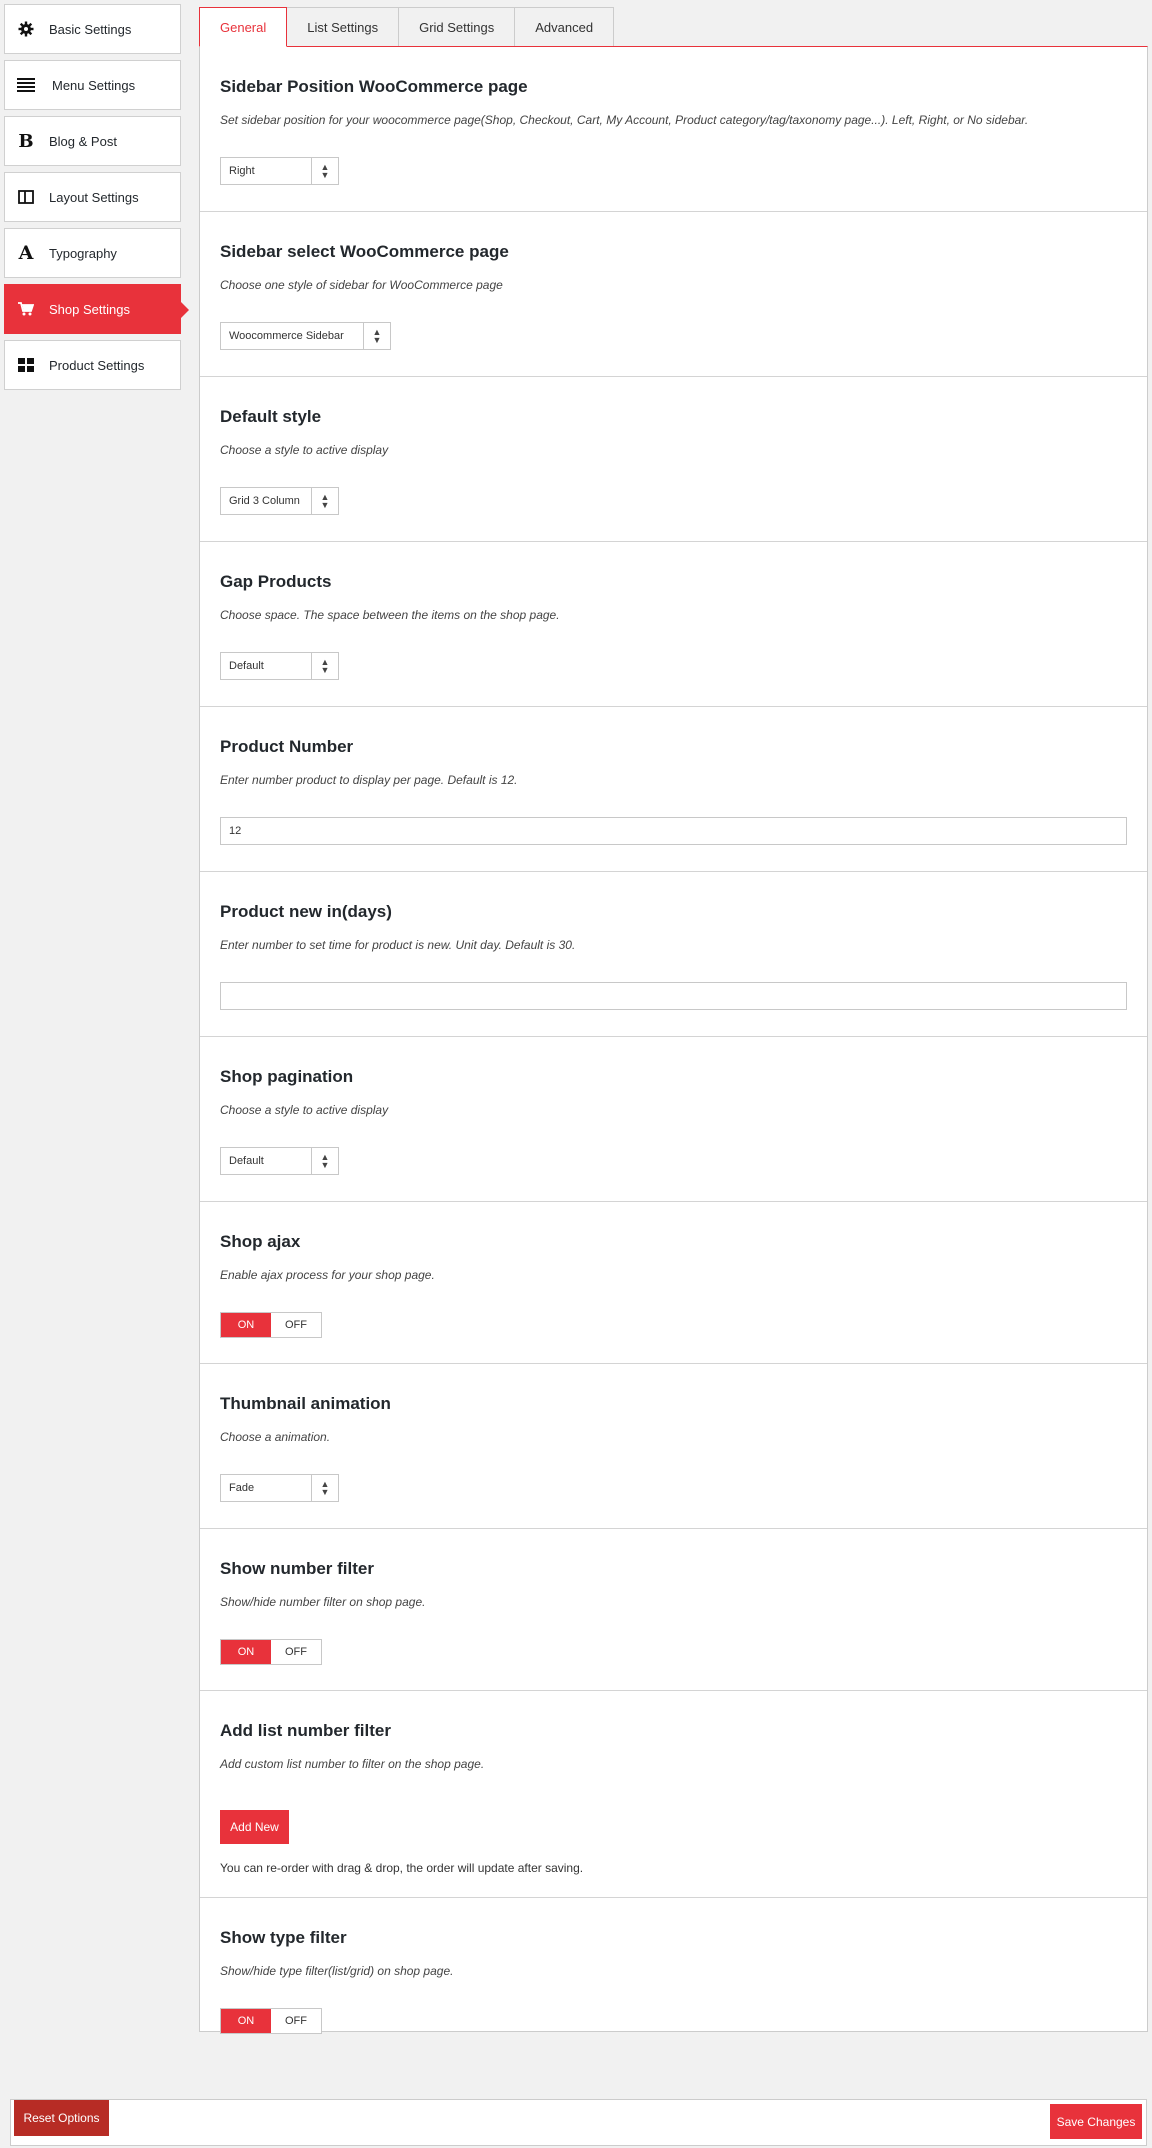 The width and height of the screenshot is (1152, 2148). Describe the element at coordinates (26, 253) in the screenshot. I see `font-a-icon: A` at that location.